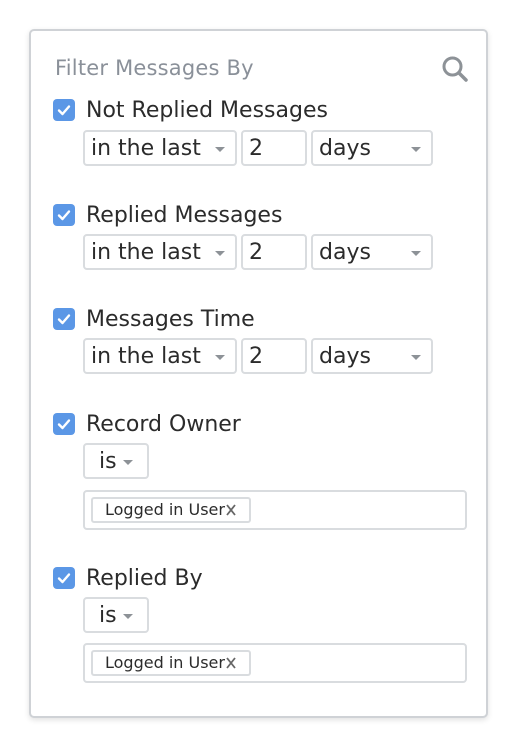  I want to click on replied-label: Replied Messages, so click(184, 215).